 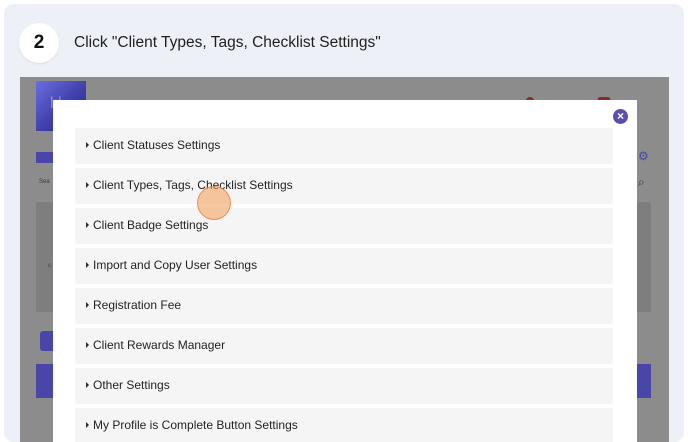 What do you see at coordinates (344, 226) in the screenshot?
I see `menu-item-client-badge: Client Badge Settings` at bounding box center [344, 226].